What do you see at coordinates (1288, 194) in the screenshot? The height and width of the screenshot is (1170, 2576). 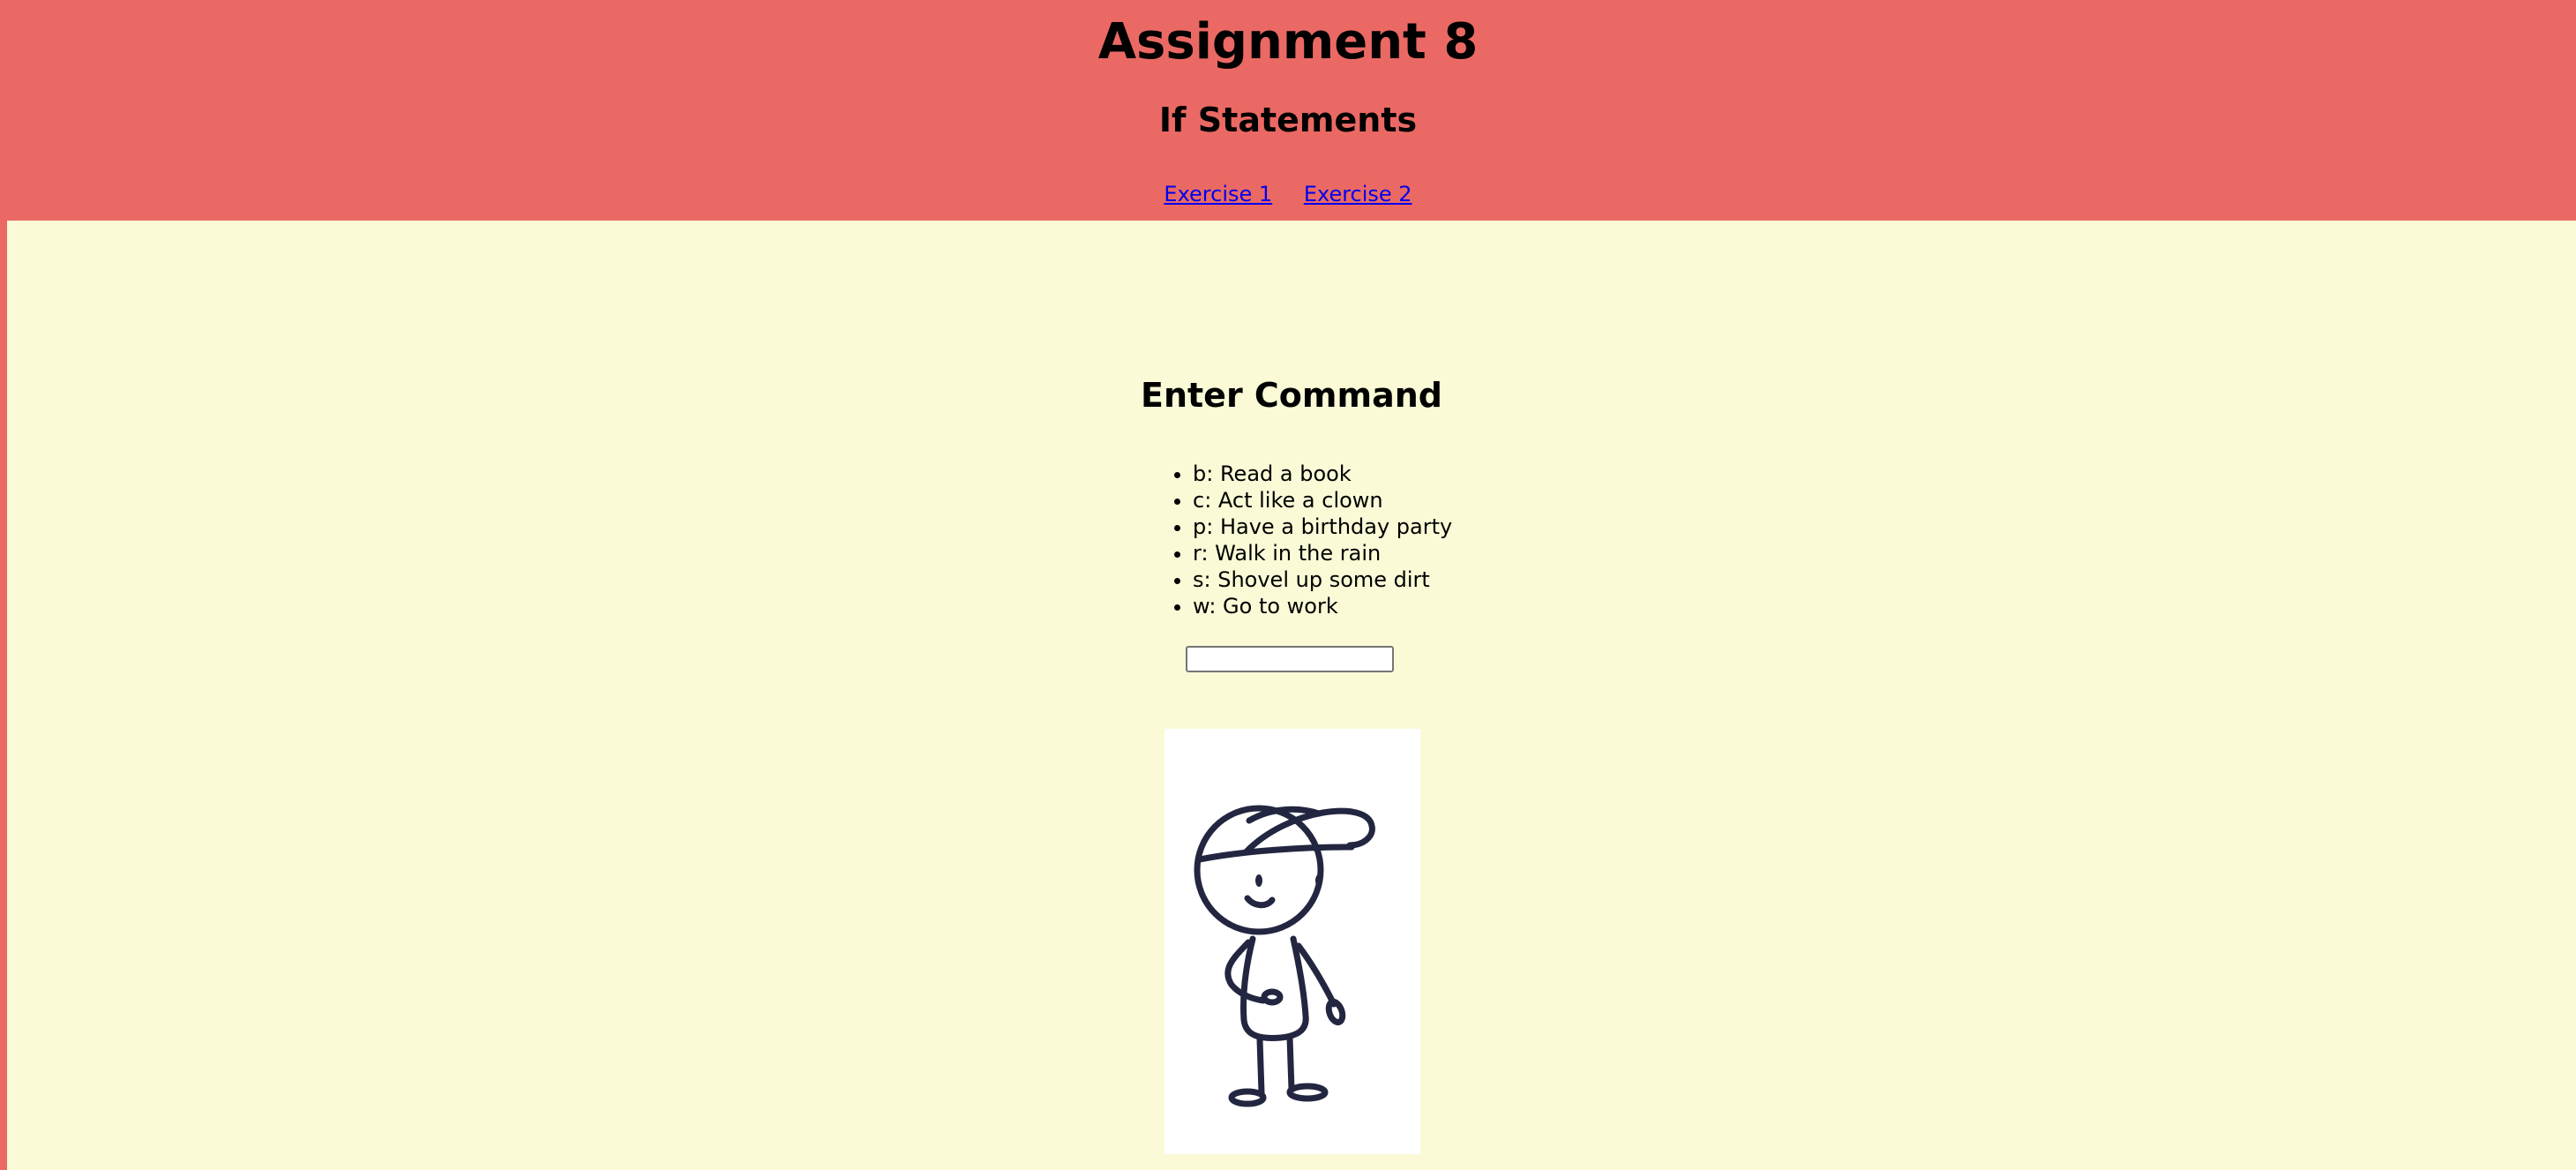 I see `nav-links: Exercise 1 Exercise 2` at bounding box center [1288, 194].